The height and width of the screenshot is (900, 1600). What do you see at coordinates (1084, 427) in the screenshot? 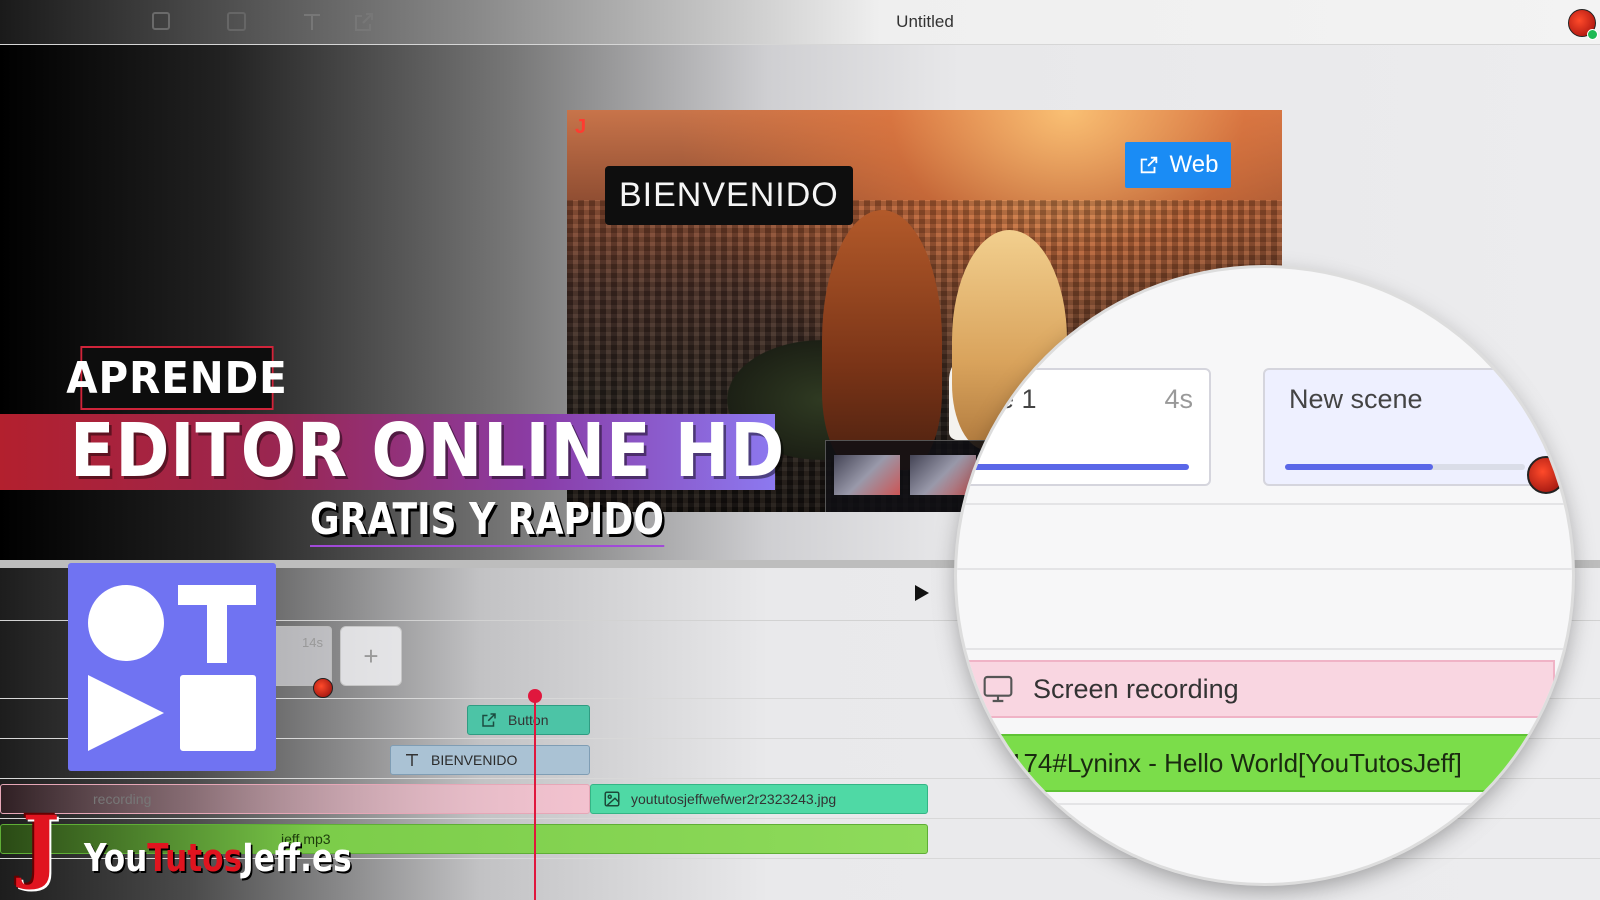
I see `scene-card-1: ene 1 4s` at bounding box center [1084, 427].